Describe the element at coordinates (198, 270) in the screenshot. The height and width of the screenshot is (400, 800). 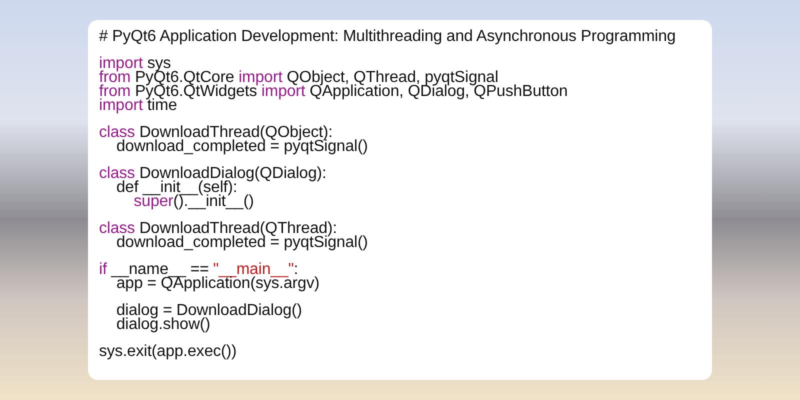
I see `code-line: if __name__ == "__main__":` at that location.